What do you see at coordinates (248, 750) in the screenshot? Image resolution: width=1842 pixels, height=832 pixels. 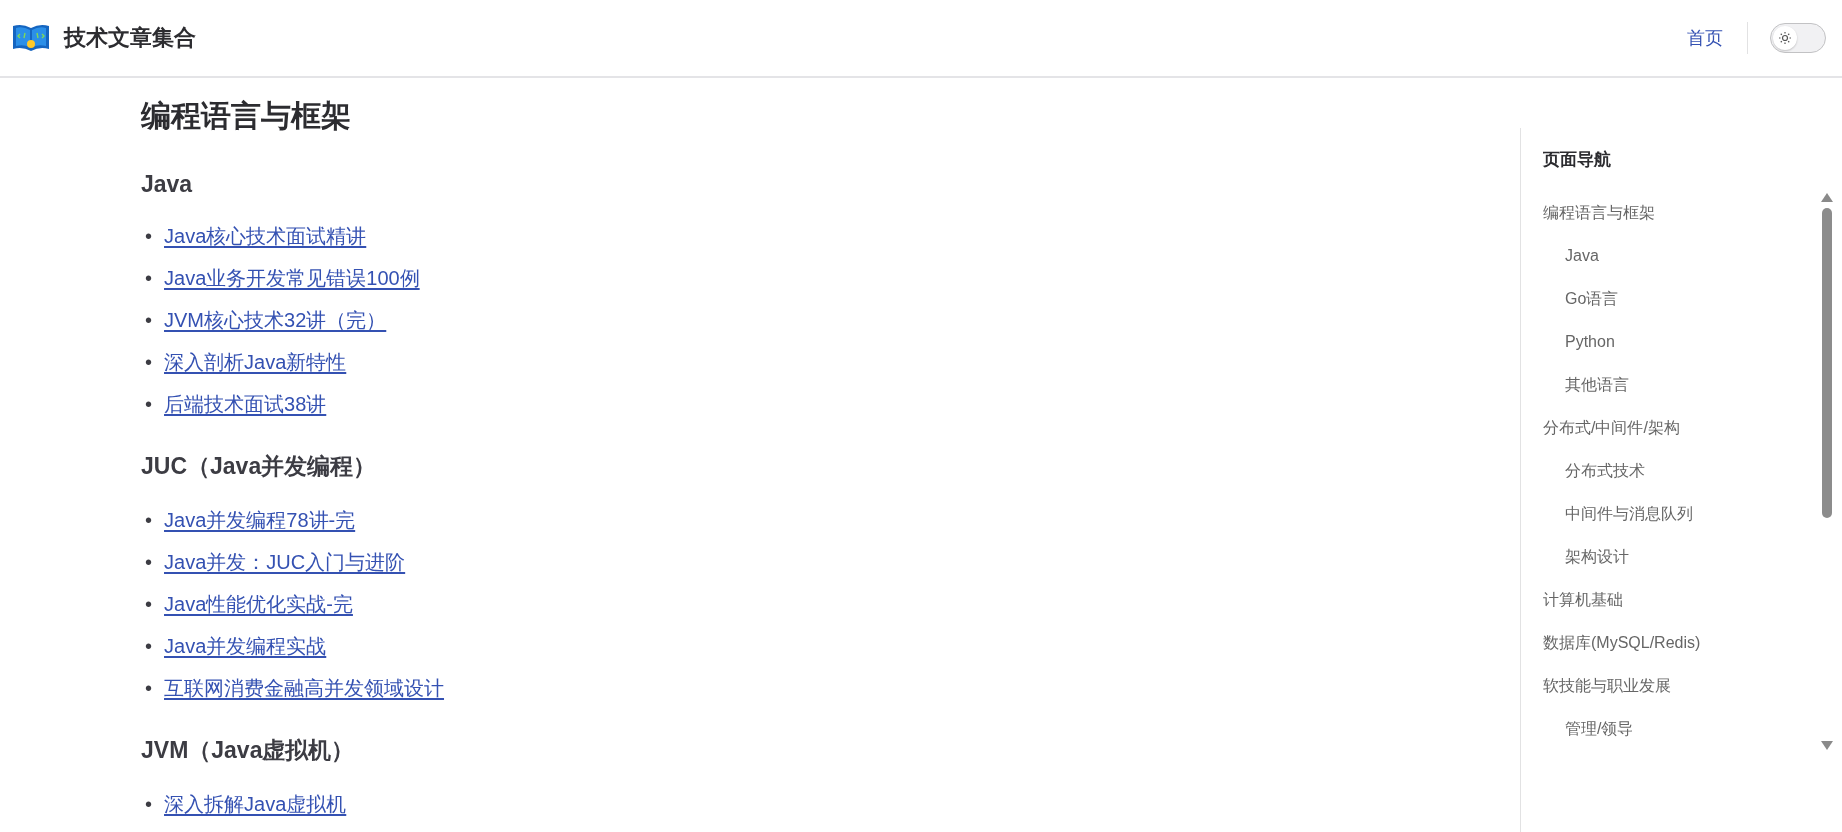 I see `section-heading: JVM（Java虚拟机）` at bounding box center [248, 750].